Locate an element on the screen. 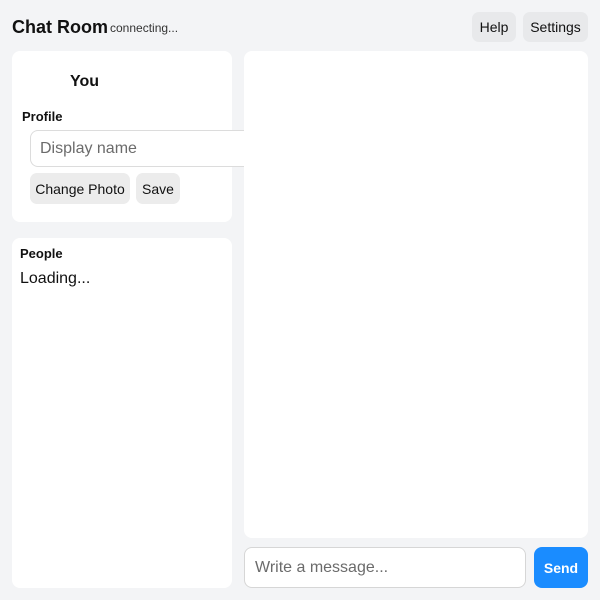 The height and width of the screenshot is (600, 600). people-heading: People is located at coordinates (41, 253).